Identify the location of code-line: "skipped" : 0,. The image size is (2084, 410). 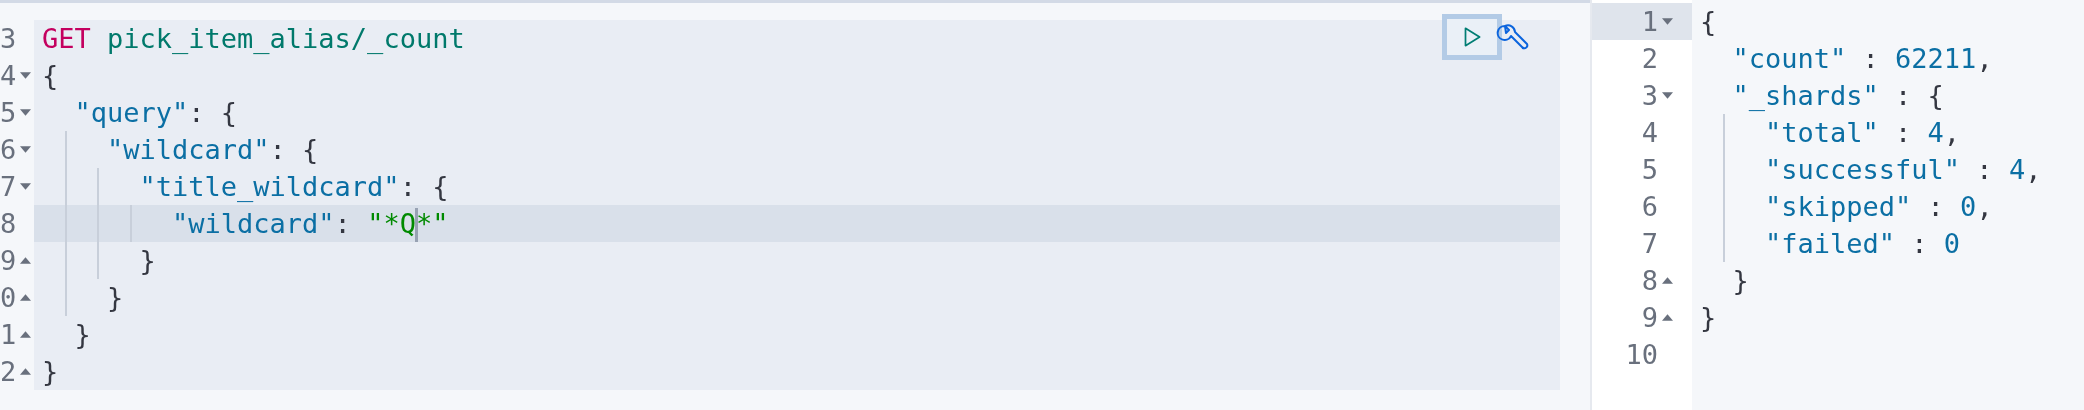
(1846, 206).